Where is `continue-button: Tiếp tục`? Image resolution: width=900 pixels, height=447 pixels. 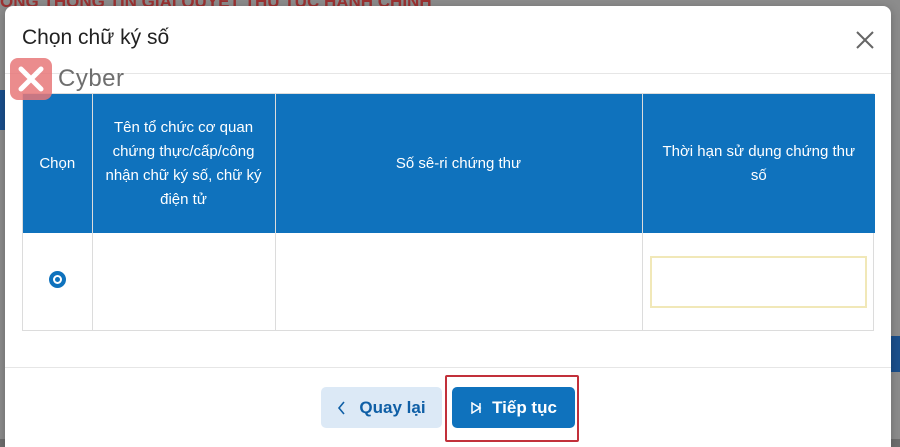
continue-button: Tiếp tục is located at coordinates (513, 407).